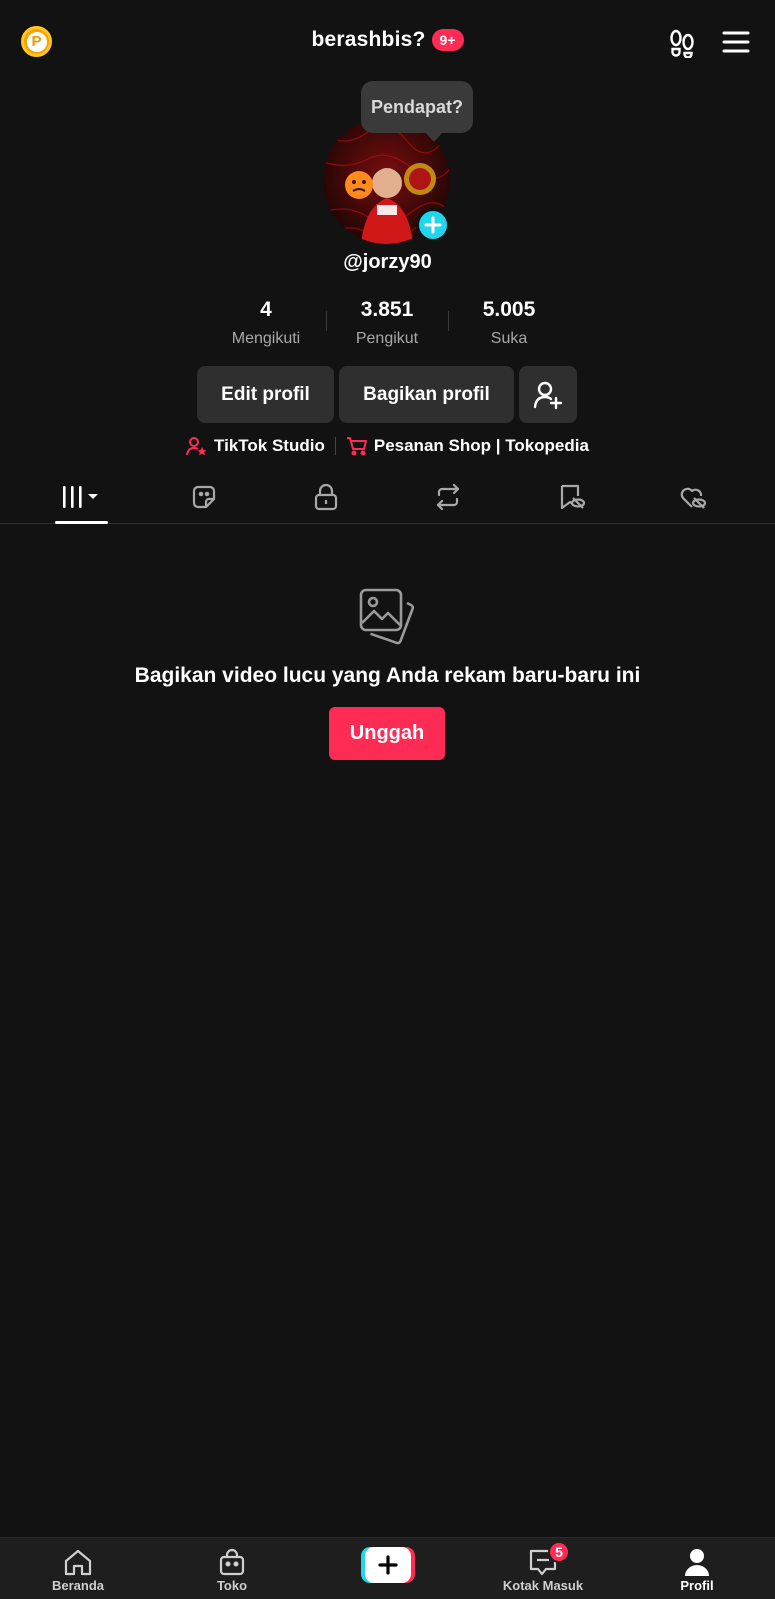 Image resolution: width=775 pixels, height=1599 pixels. What do you see at coordinates (232, 1562) in the screenshot?
I see `shopping-bag-icon` at bounding box center [232, 1562].